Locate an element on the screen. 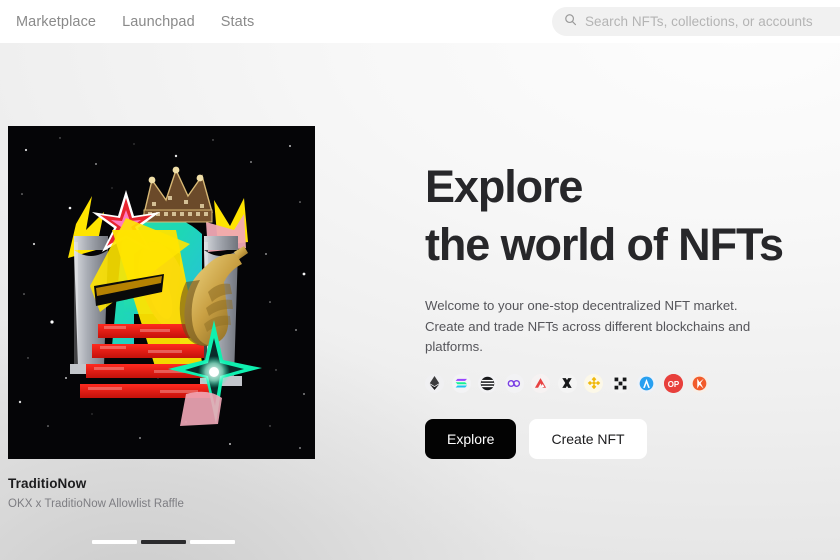 The image size is (840, 560). create-nft-button: Create NFT is located at coordinates (588, 438).